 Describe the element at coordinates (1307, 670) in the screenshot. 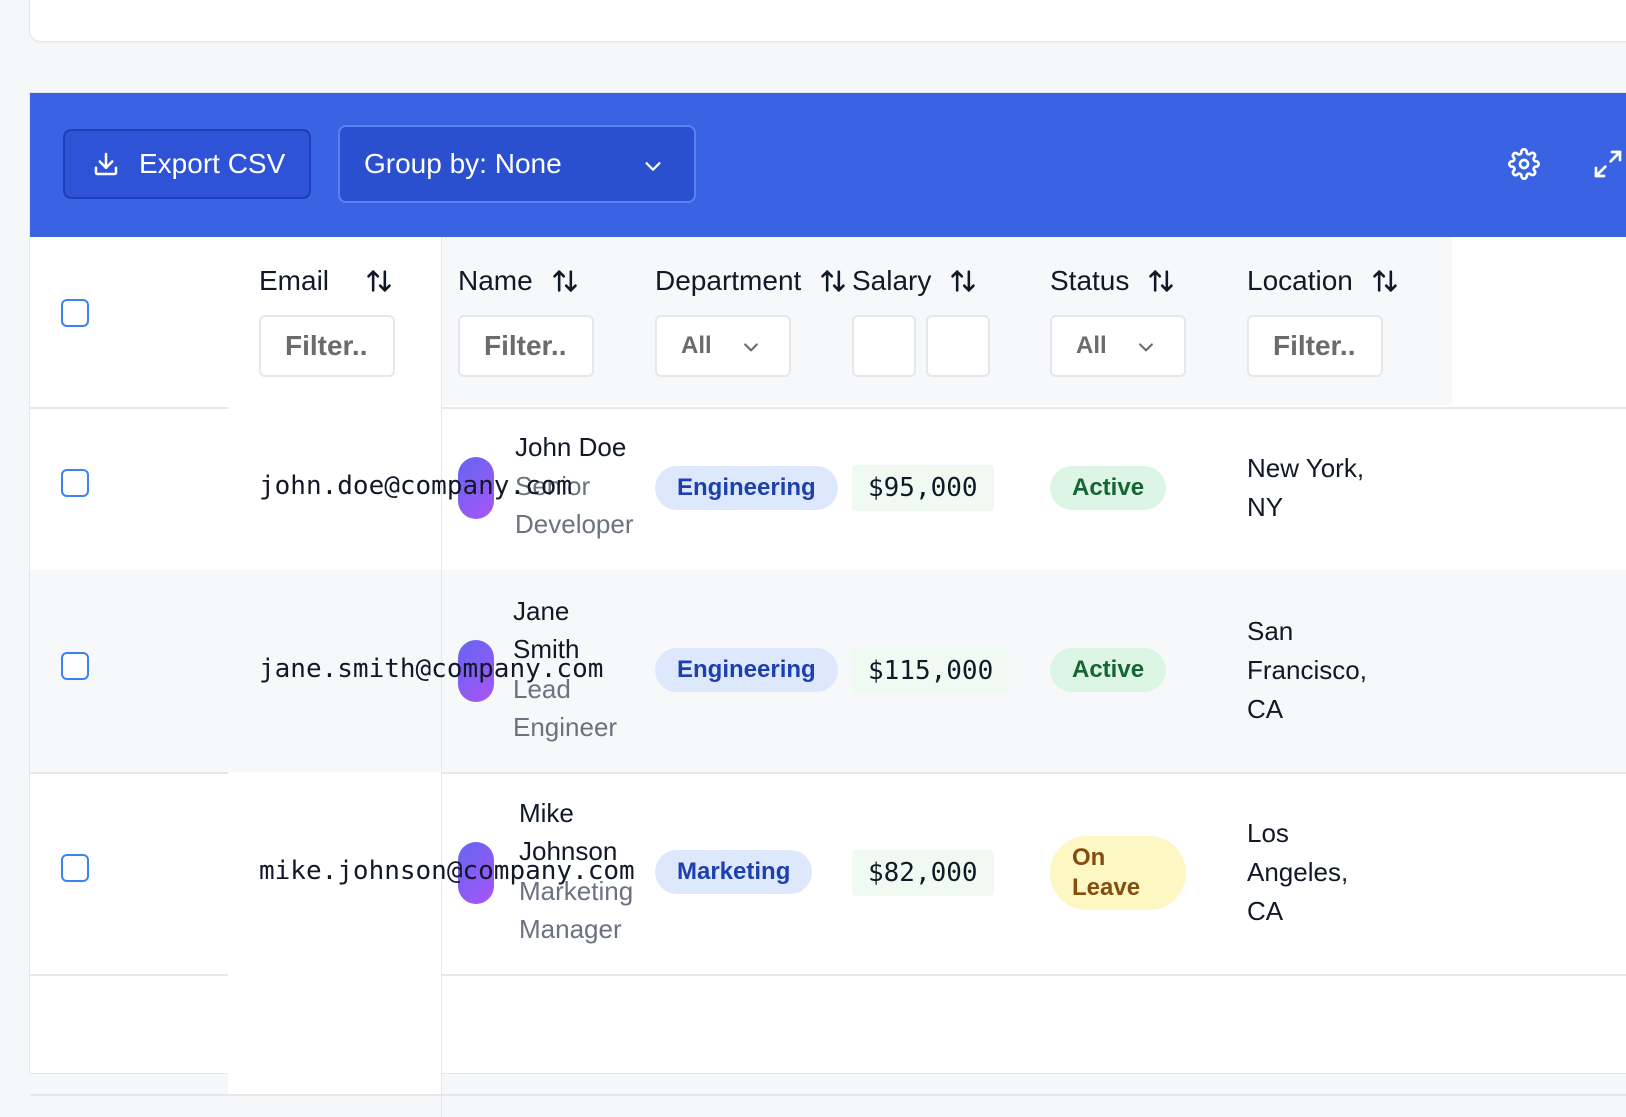

I see `location-cell: San Francisco, CA` at that location.